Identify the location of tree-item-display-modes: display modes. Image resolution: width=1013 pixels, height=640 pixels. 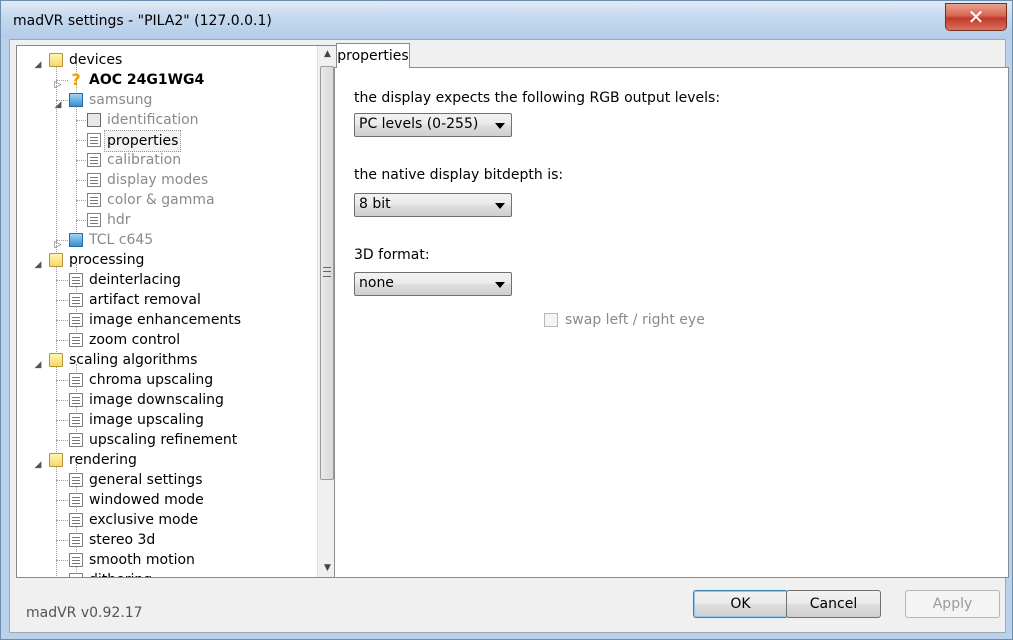
(166, 180).